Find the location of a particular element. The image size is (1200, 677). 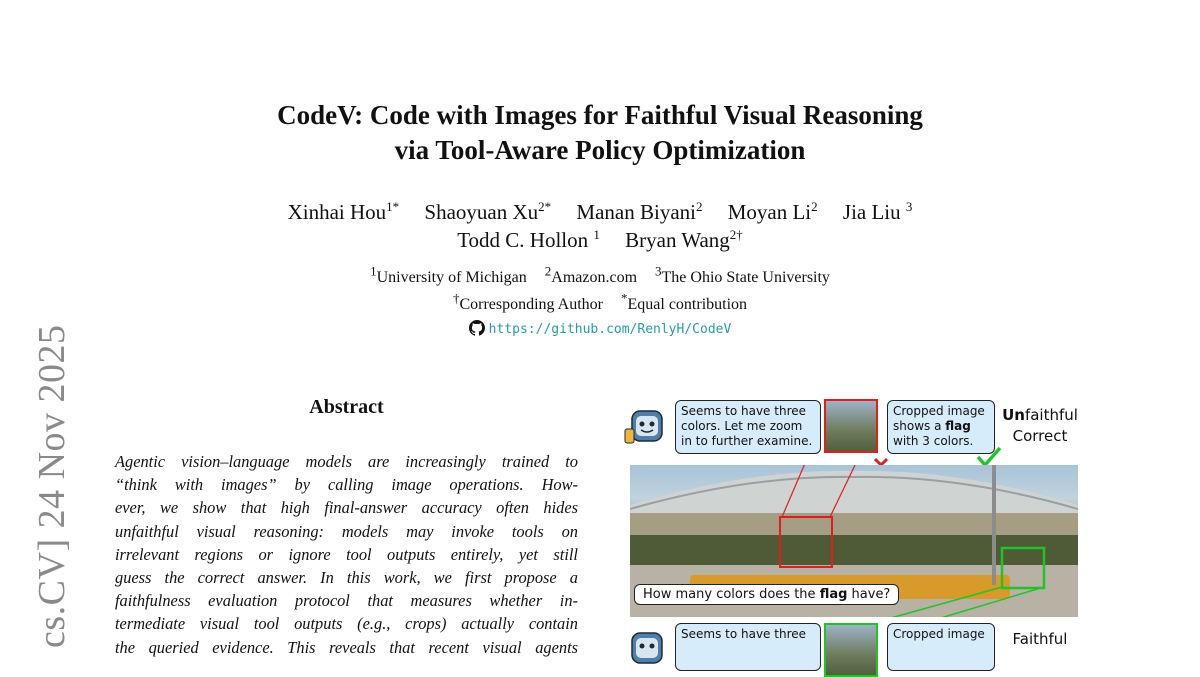

author: Jia Liu 3 is located at coordinates (877, 211).